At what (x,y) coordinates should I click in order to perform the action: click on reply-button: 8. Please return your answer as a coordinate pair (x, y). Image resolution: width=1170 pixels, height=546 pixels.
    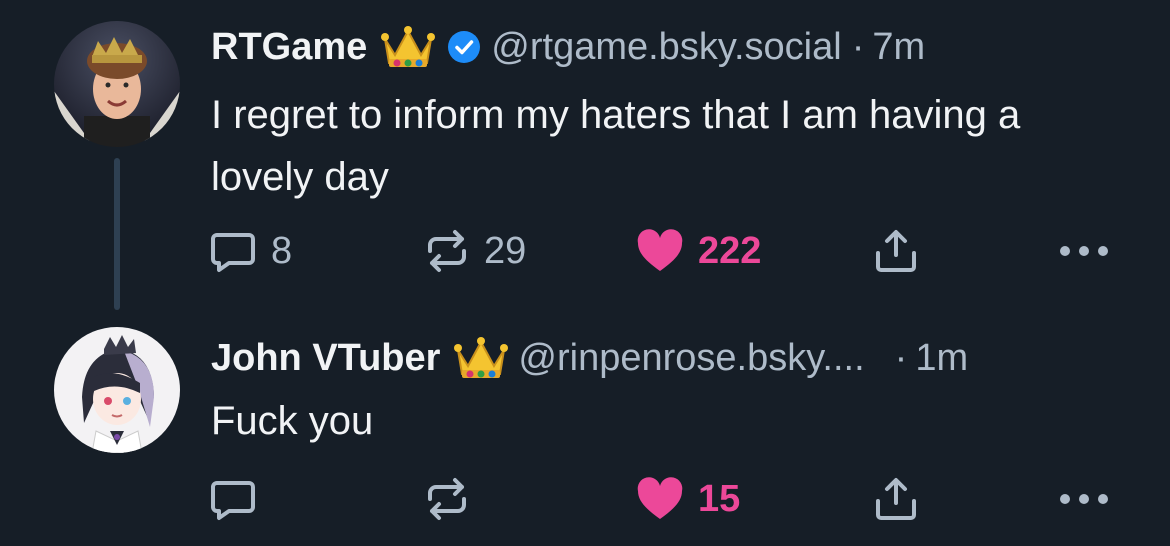
    Looking at the image, I should click on (250, 251).